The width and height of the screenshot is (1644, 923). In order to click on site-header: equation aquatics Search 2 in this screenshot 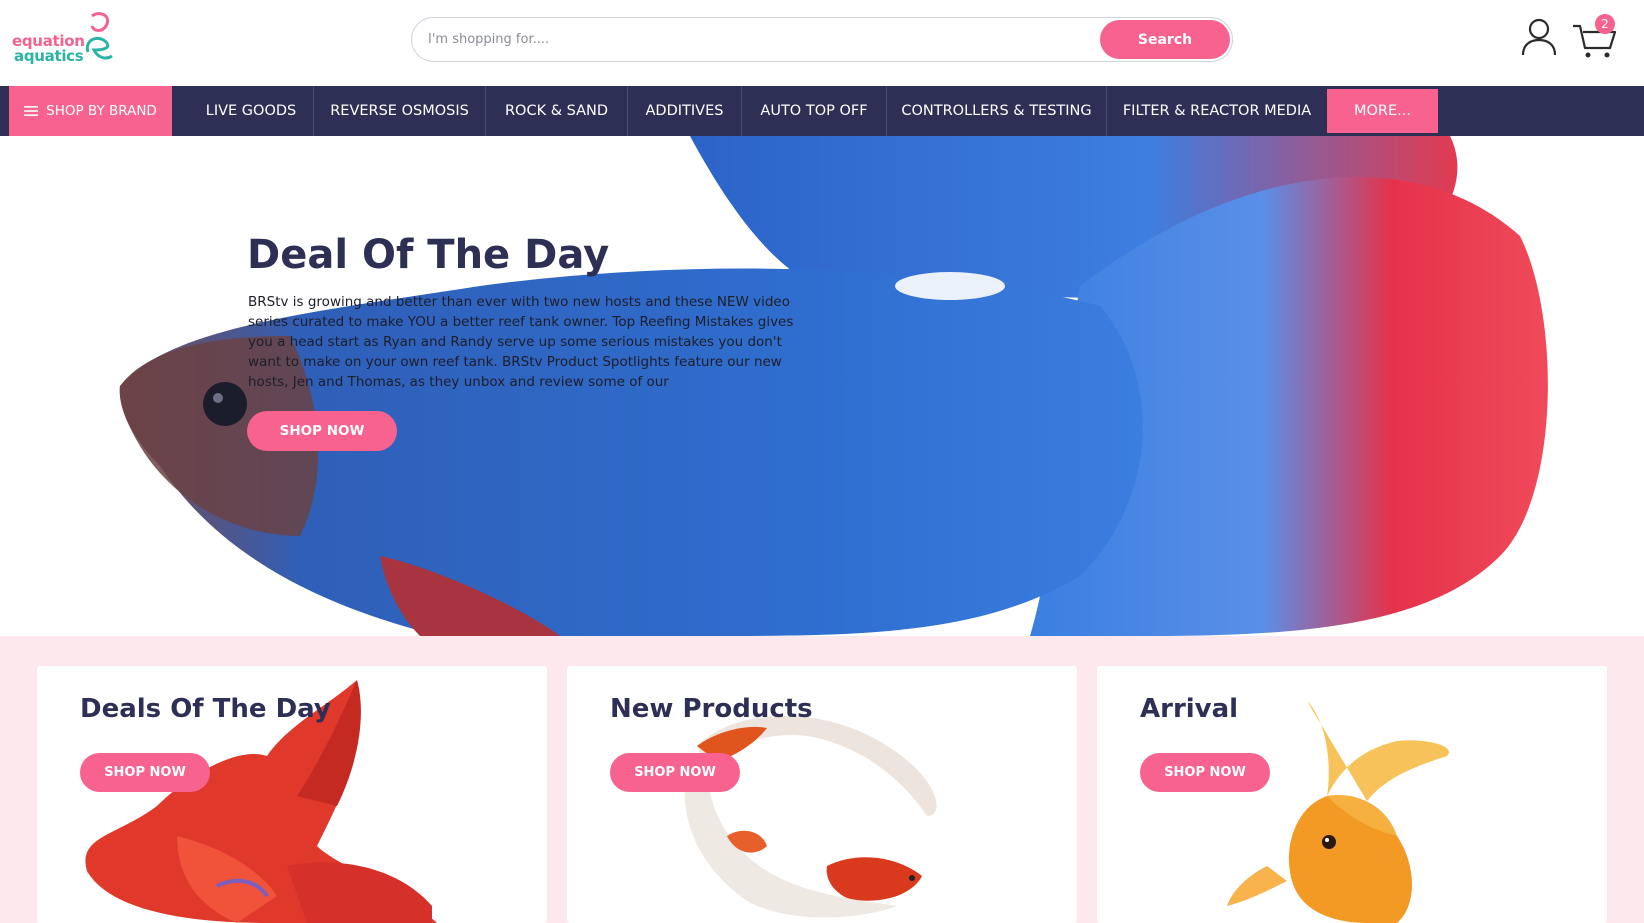, I will do `click(822, 43)`.